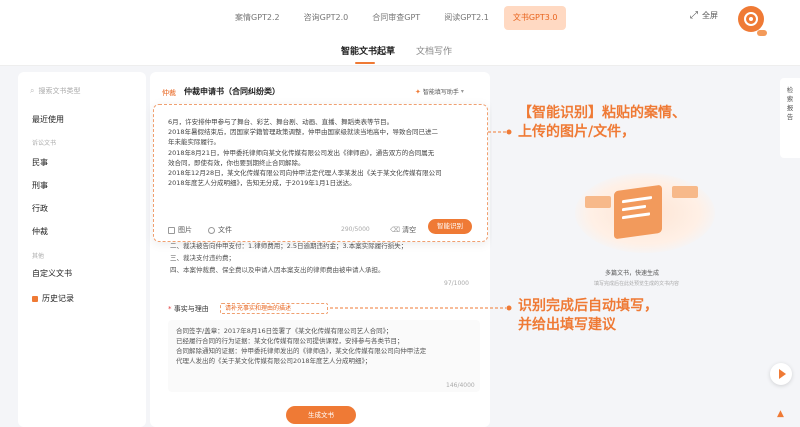 Image resolution: width=800 pixels, height=427 pixels. I want to click on sidebar-search: ⌕ 搜索文书类型, so click(82, 91).